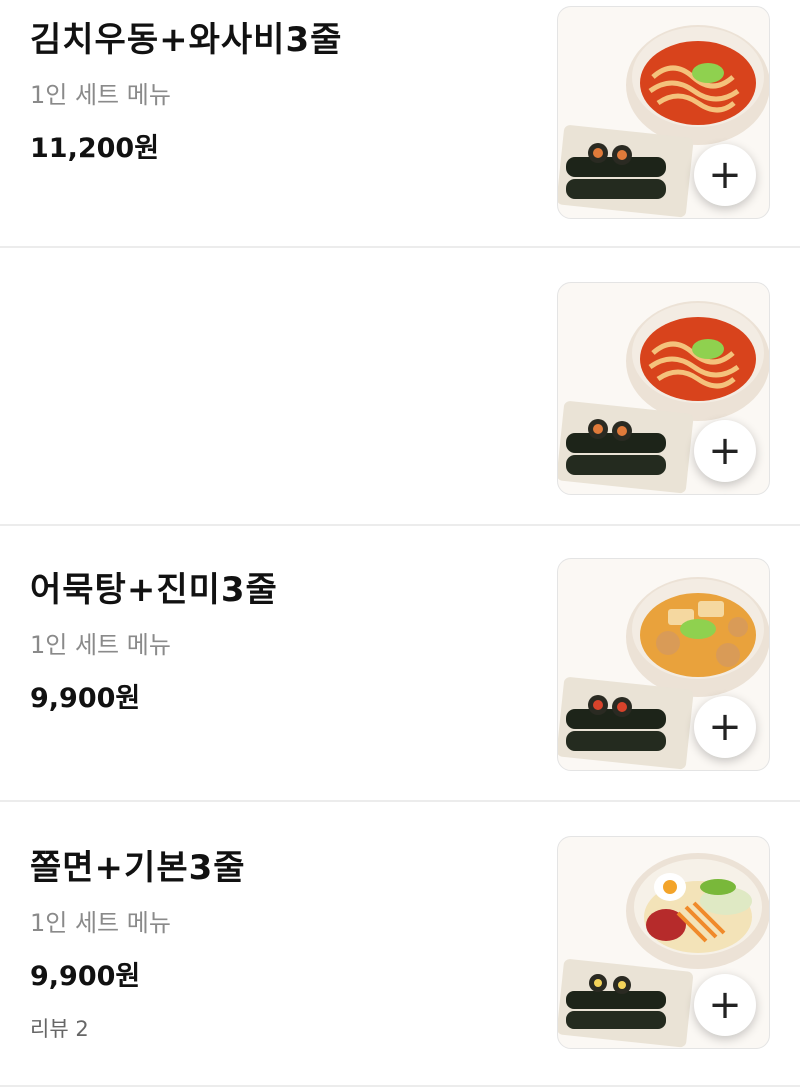 This screenshot has height=1087, width=800. Describe the element at coordinates (95, 148) in the screenshot. I see `menu-item-price: 11,200원` at that location.